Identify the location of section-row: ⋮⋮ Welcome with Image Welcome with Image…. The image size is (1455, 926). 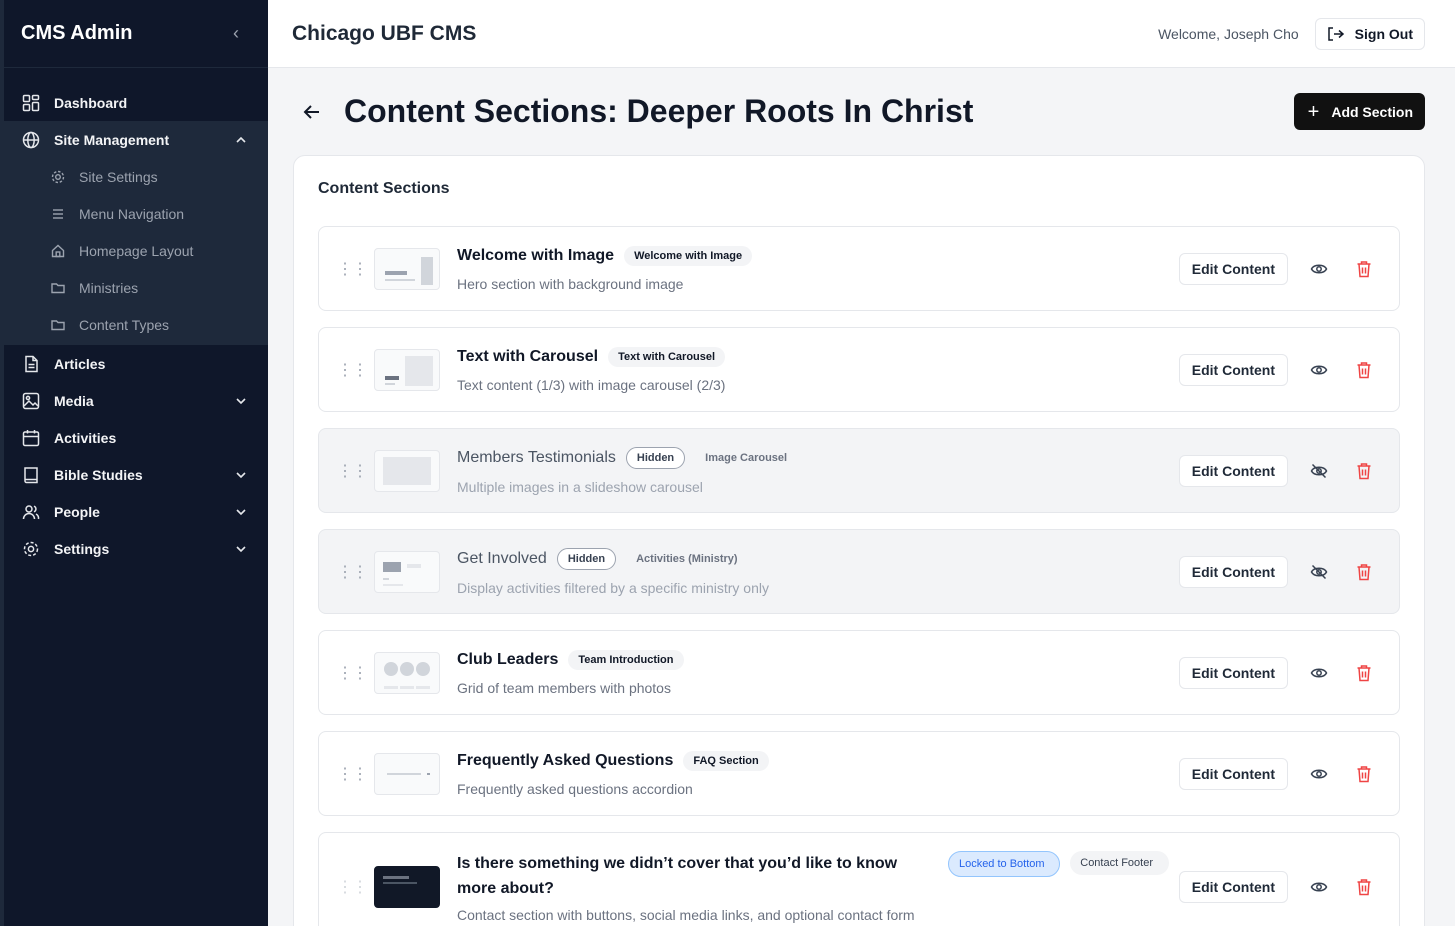
(859, 268).